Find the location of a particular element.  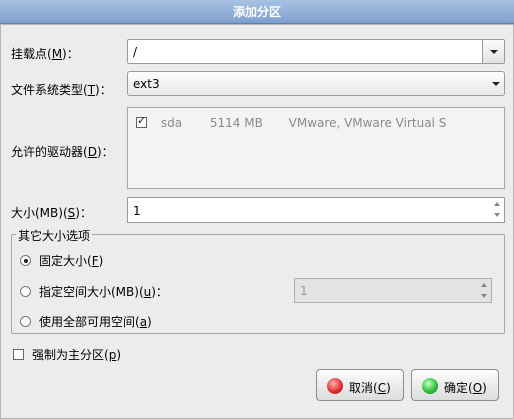

mount-point-input: / is located at coordinates (135, 52).